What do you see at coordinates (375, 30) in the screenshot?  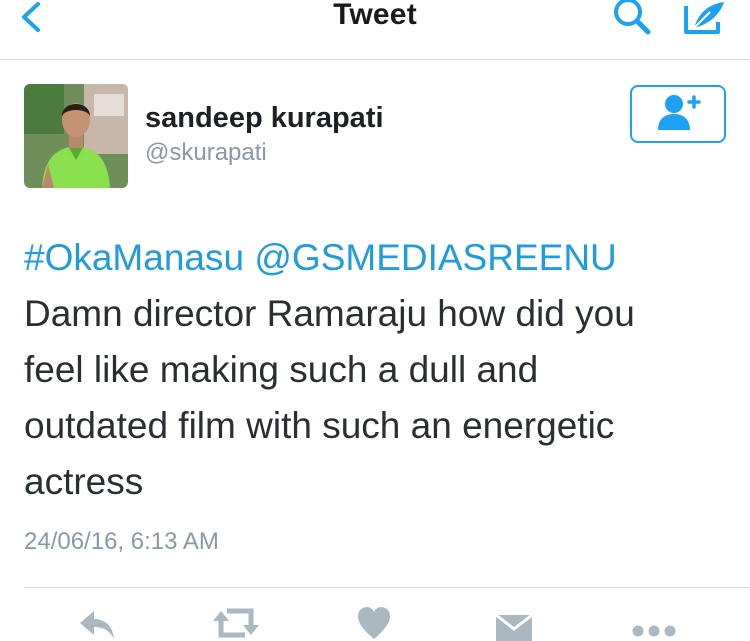 I see `navigation-bar: Tweet` at bounding box center [375, 30].